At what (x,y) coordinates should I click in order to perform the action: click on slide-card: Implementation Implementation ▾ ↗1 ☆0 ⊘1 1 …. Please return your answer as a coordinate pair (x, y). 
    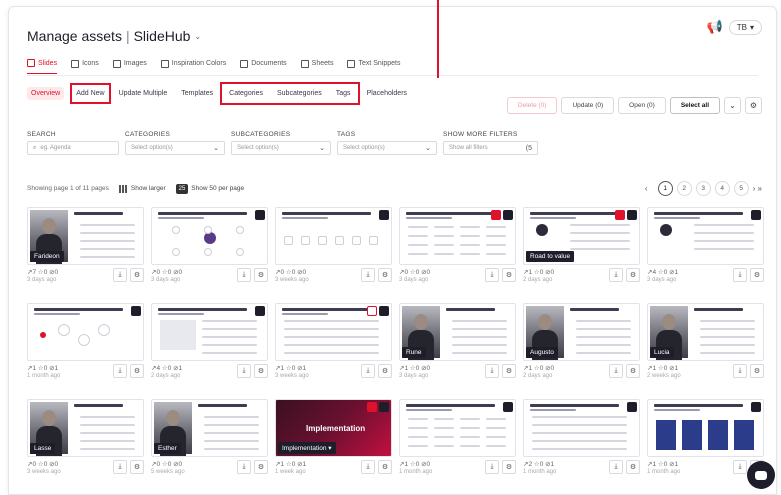
    Looking at the image, I should click on (333, 443).